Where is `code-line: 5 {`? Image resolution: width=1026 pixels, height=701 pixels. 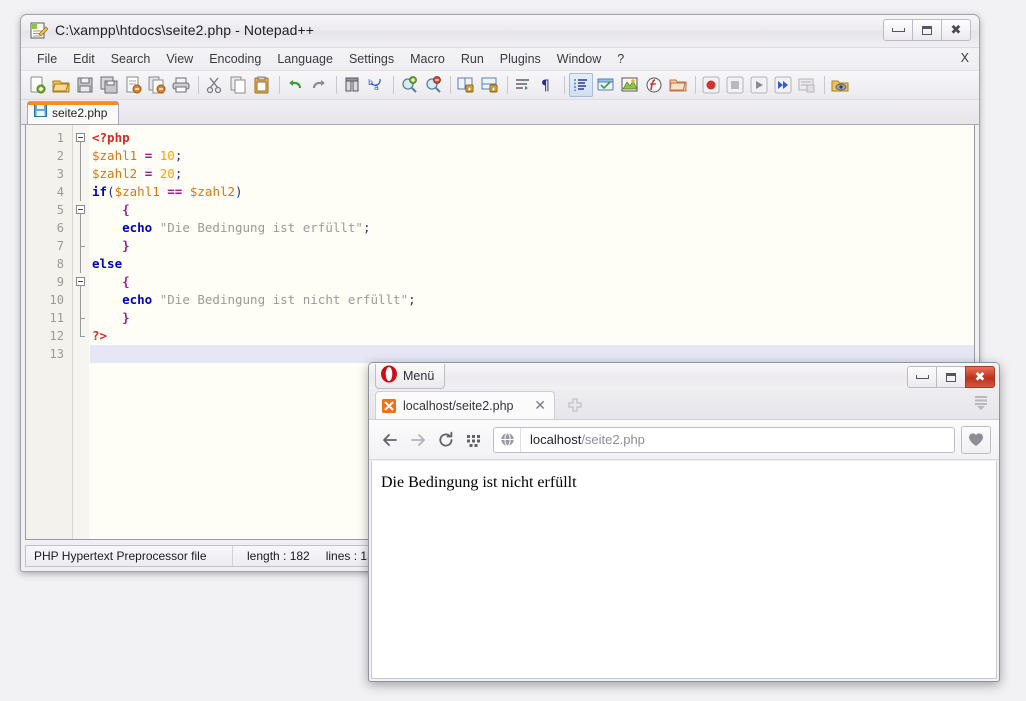 code-line: 5 { is located at coordinates (500, 210).